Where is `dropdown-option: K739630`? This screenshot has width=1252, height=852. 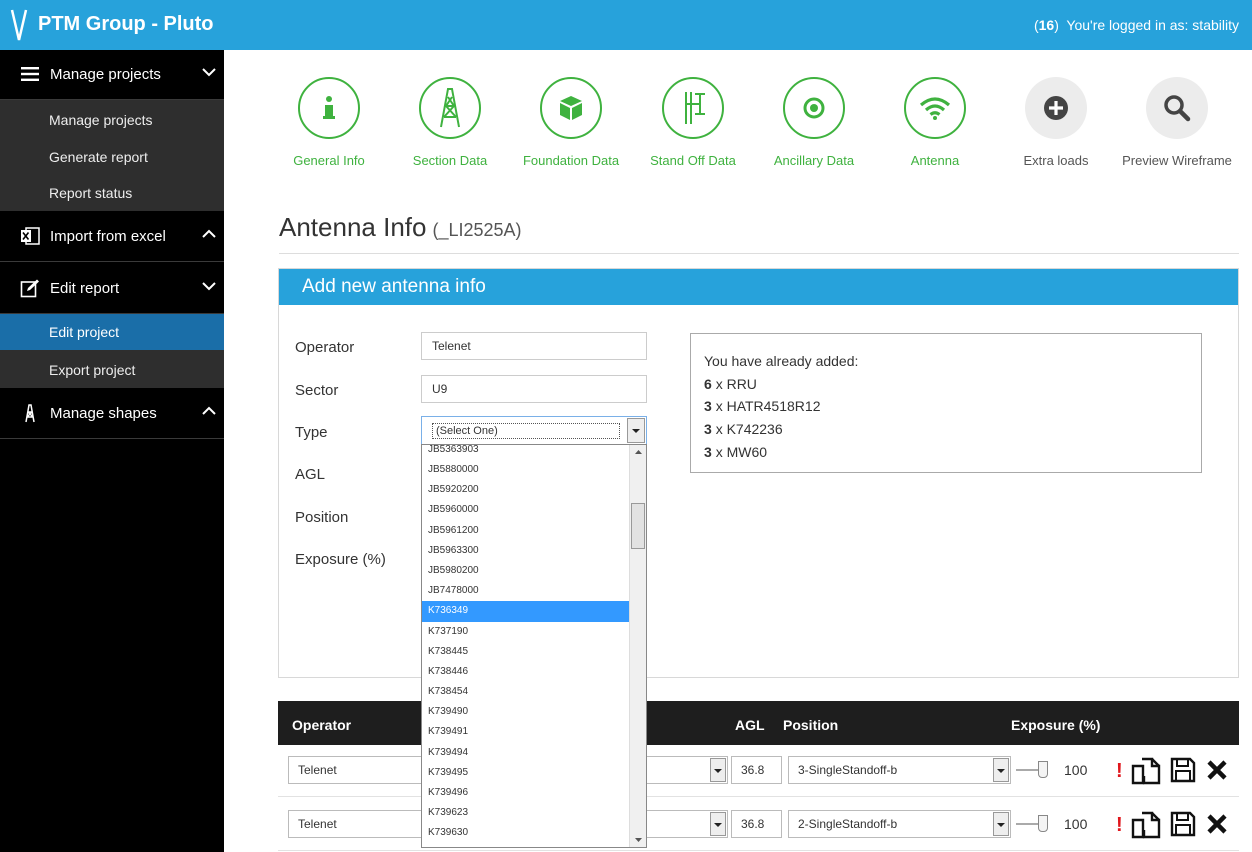
dropdown-option: K739630 is located at coordinates (525, 833).